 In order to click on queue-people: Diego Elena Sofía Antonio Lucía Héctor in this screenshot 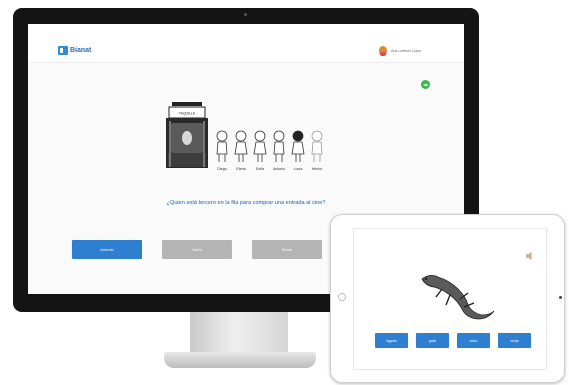, I will do `click(269, 150)`.